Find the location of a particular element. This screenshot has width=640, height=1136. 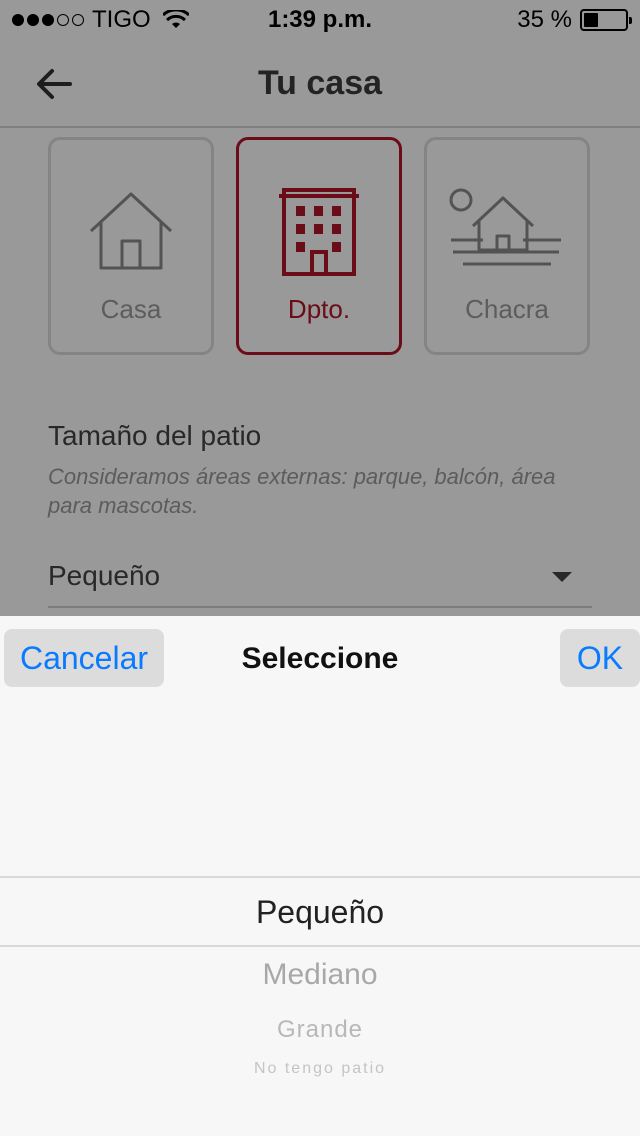

picker-selection-line-bottom is located at coordinates (320, 946).